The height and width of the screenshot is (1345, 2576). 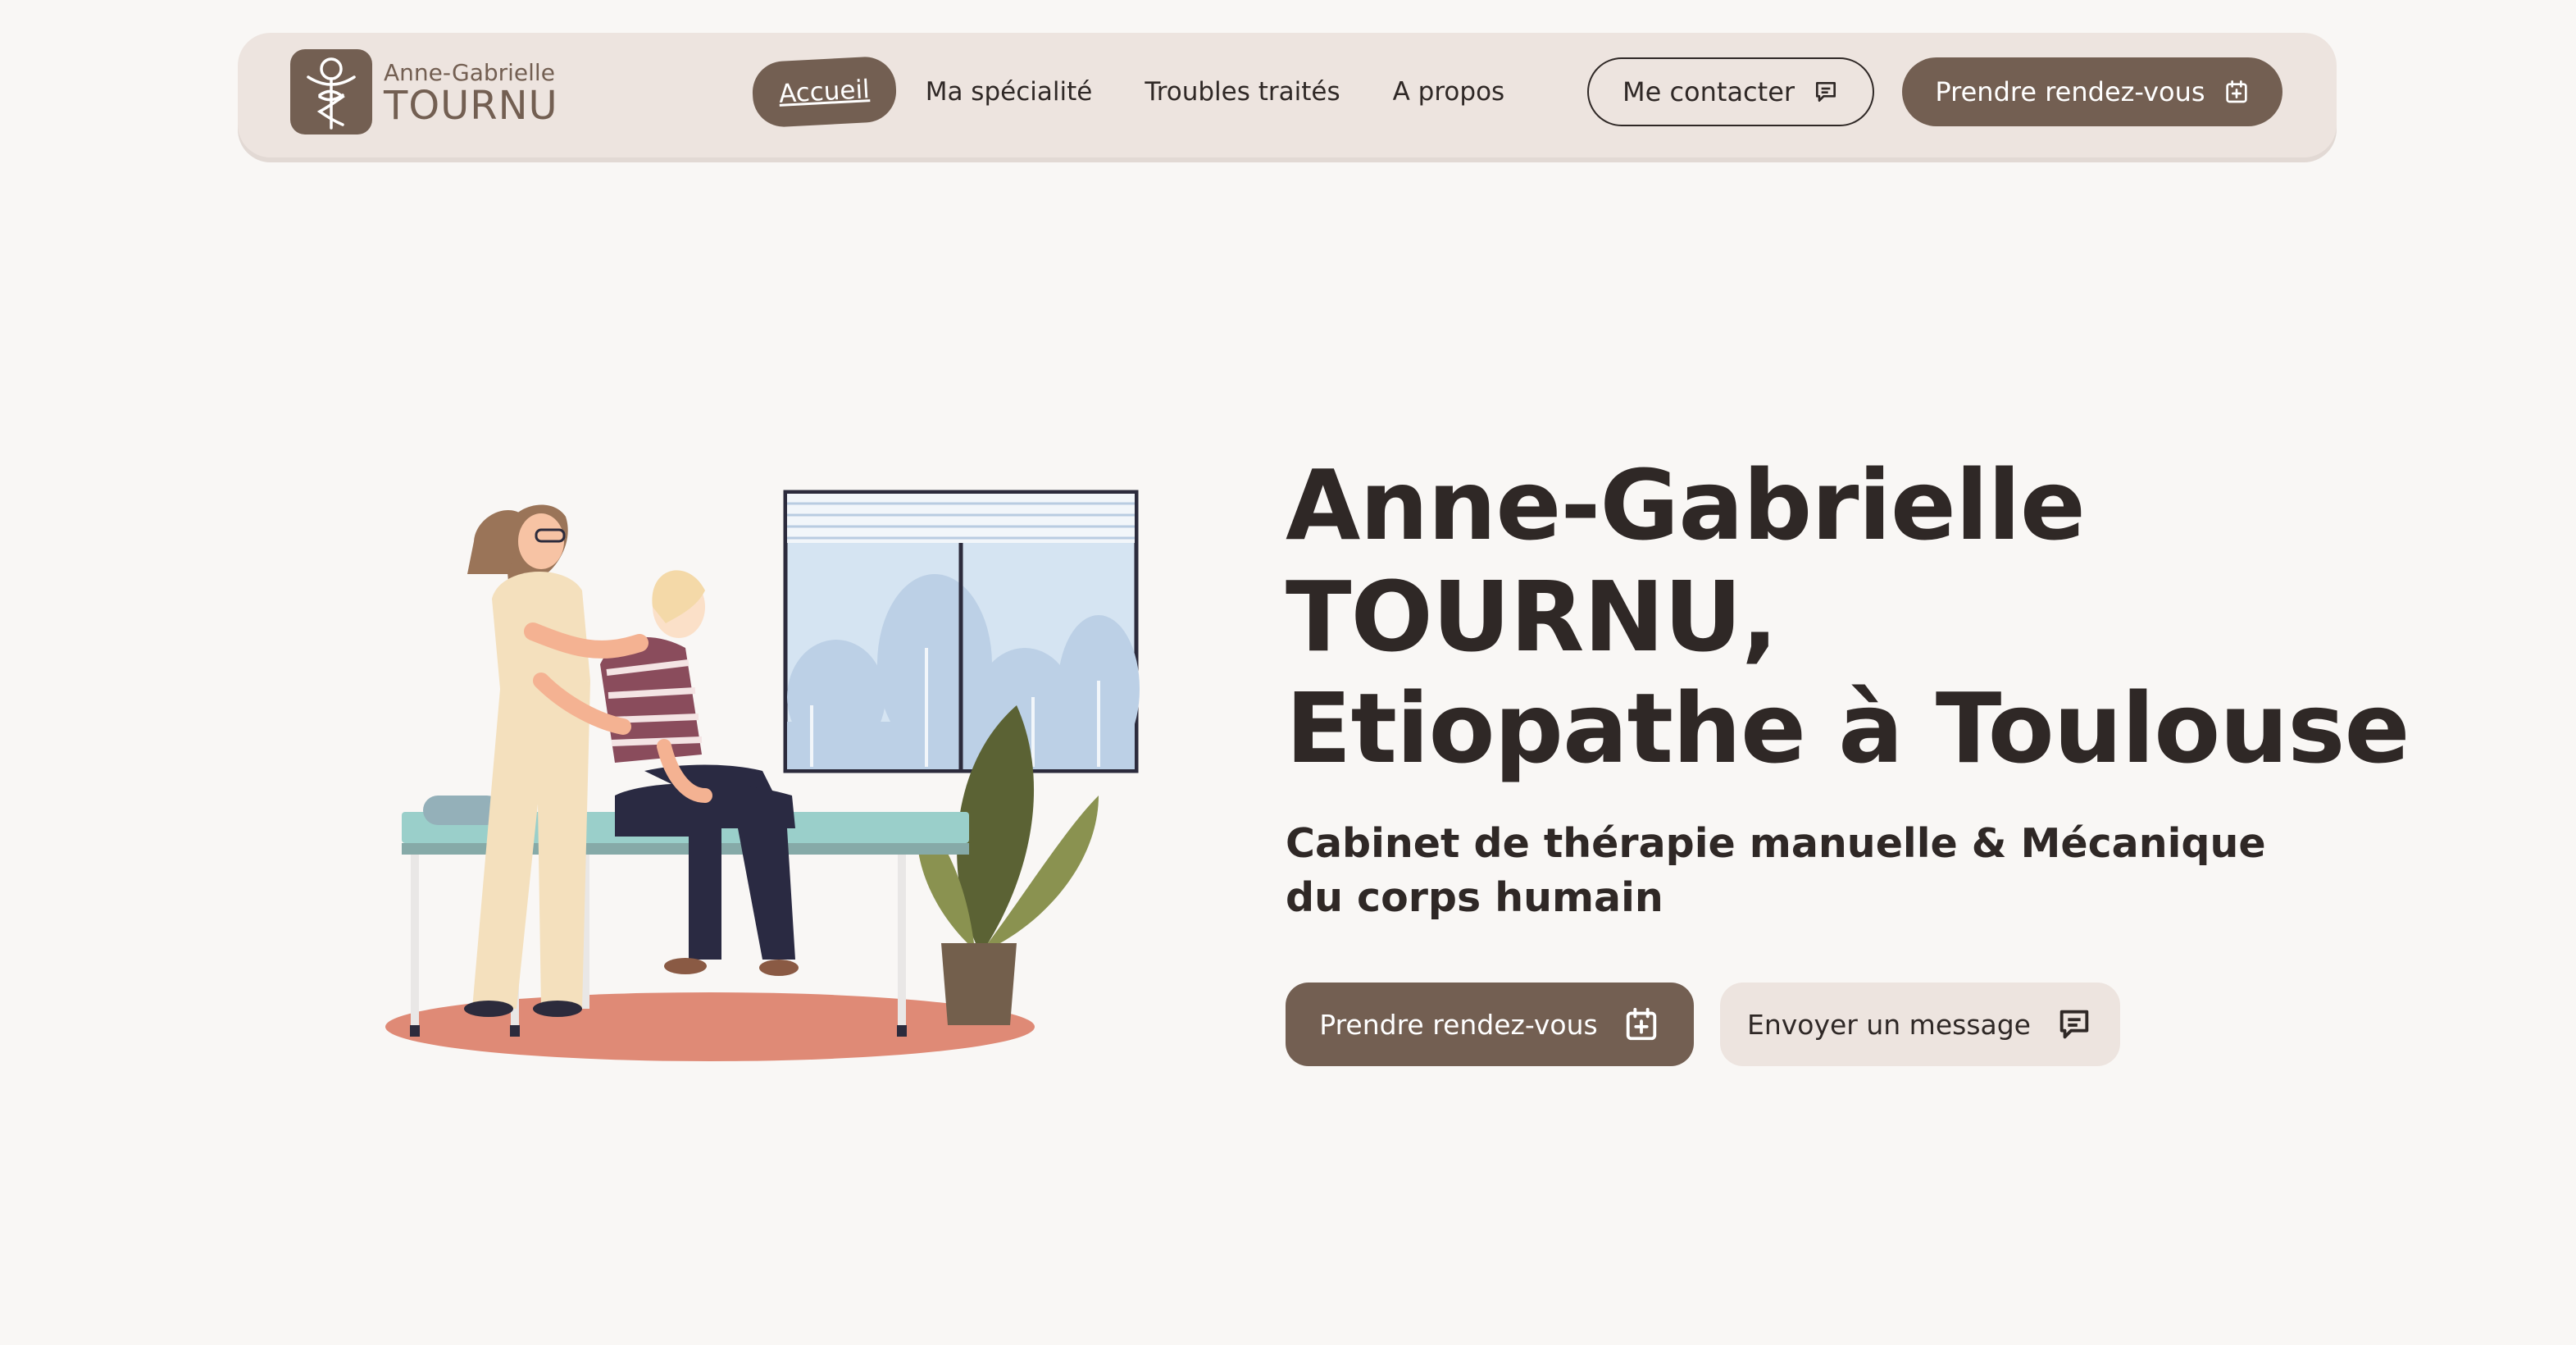 I want to click on hero-message-label: Envoyer un message, so click(x=1888, y=1024).